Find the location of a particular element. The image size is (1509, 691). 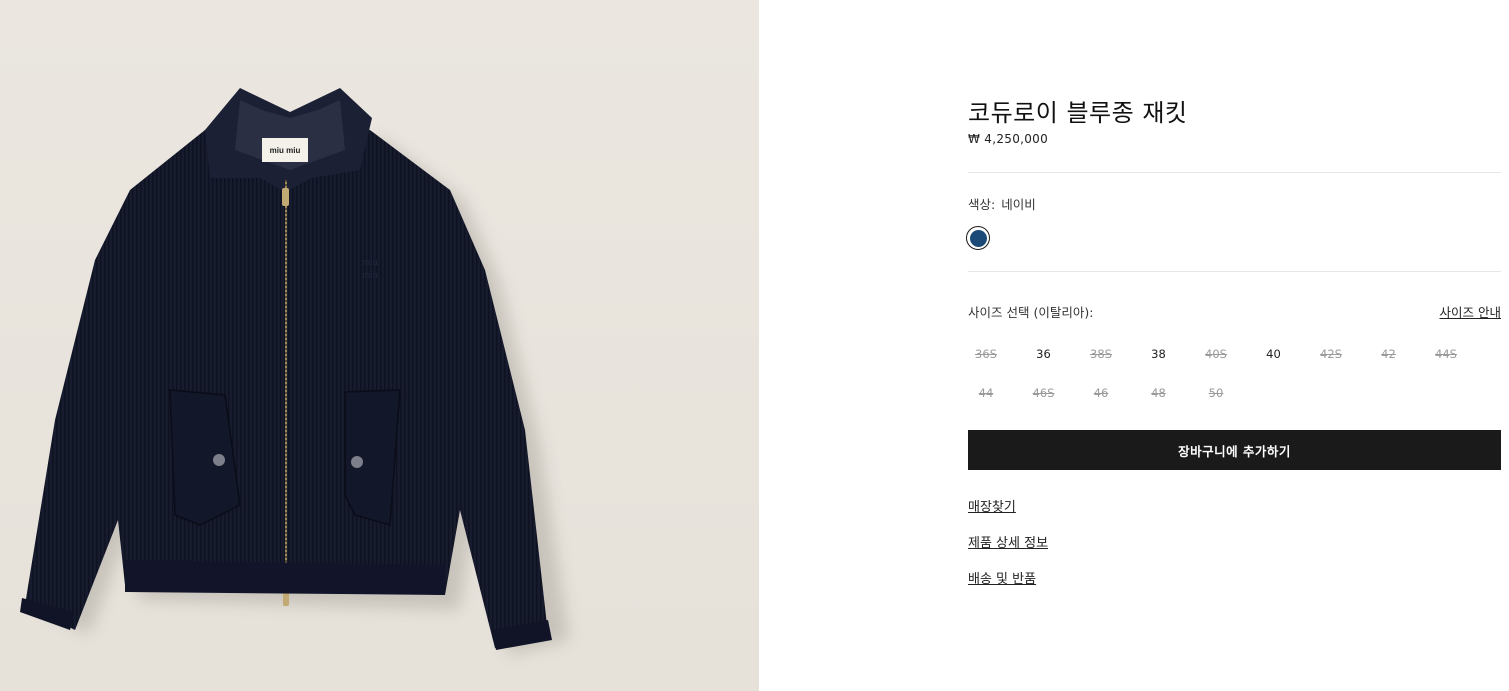

product-details-link: 제품 상세 정보 is located at coordinates (1008, 541).